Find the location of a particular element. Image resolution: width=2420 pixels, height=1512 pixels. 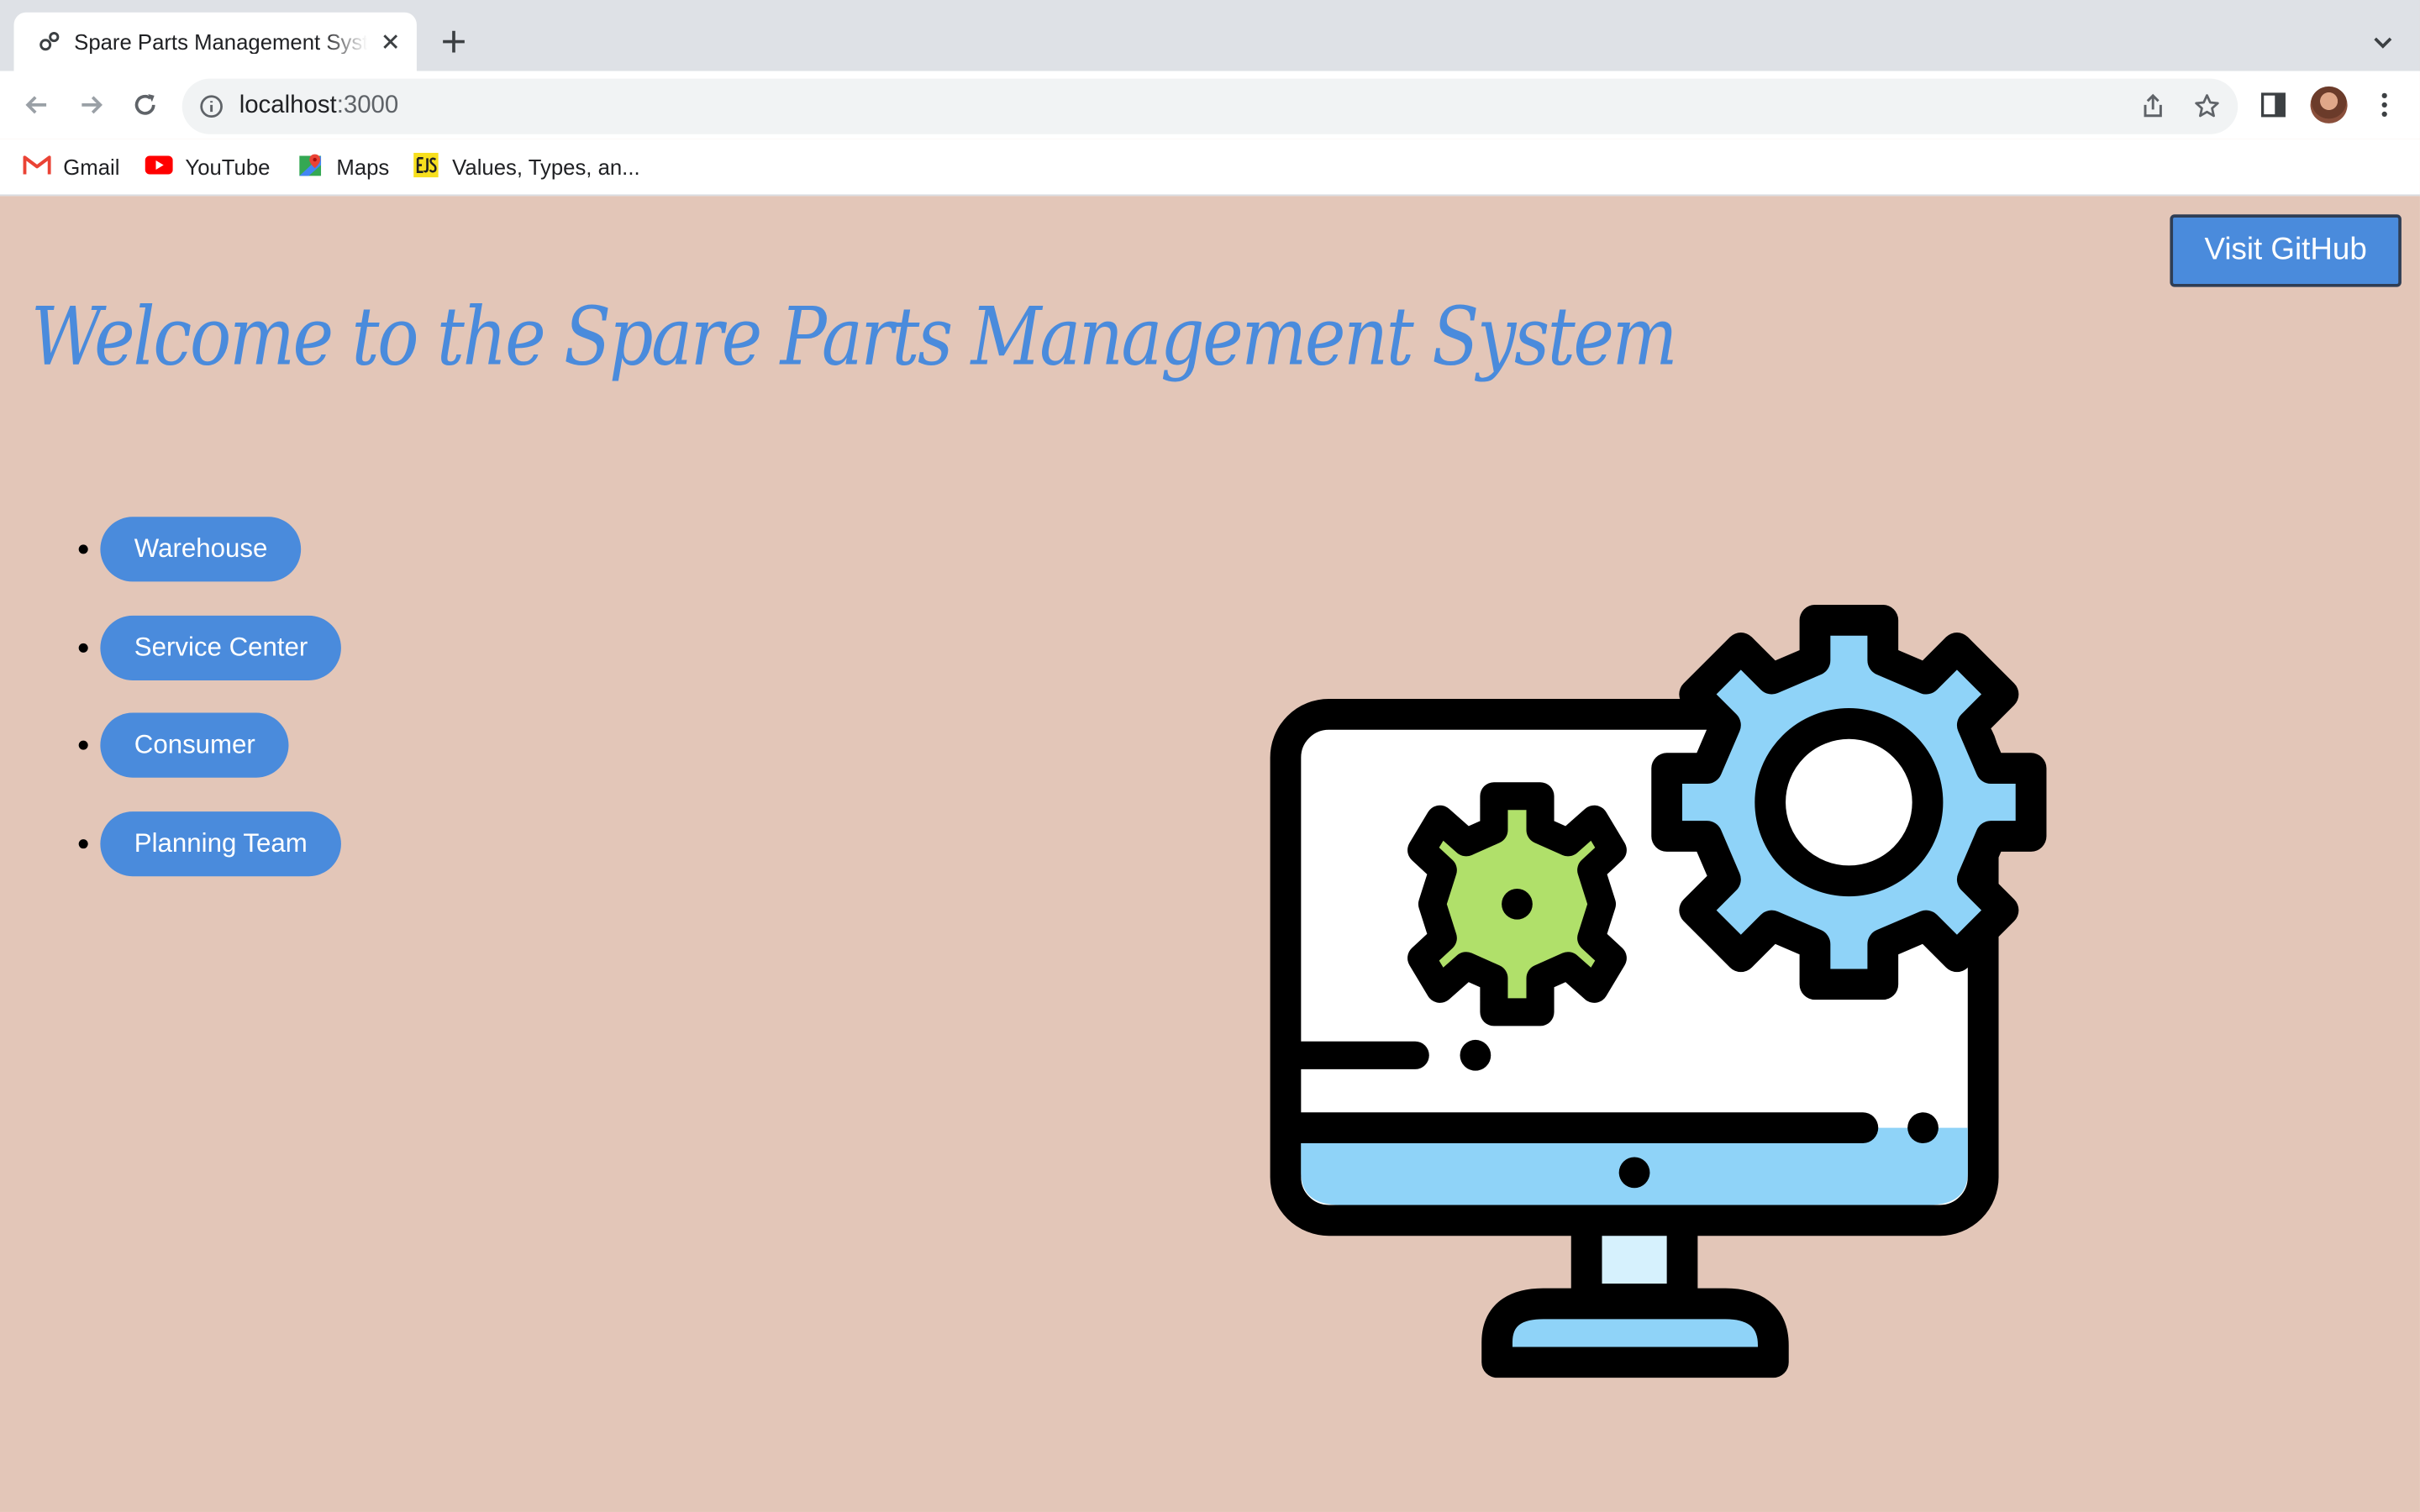

bookmark-maps: Maps is located at coordinates (344, 167).